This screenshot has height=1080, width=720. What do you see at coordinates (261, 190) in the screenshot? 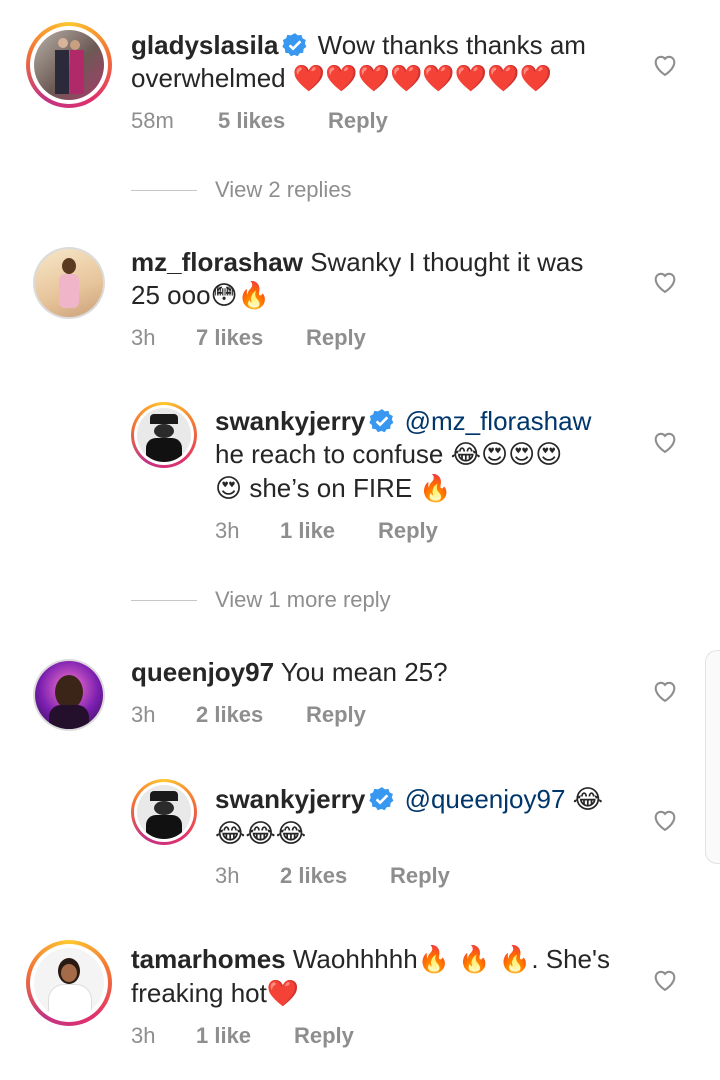
I see `view-replies-button: View 2 replies` at bounding box center [261, 190].